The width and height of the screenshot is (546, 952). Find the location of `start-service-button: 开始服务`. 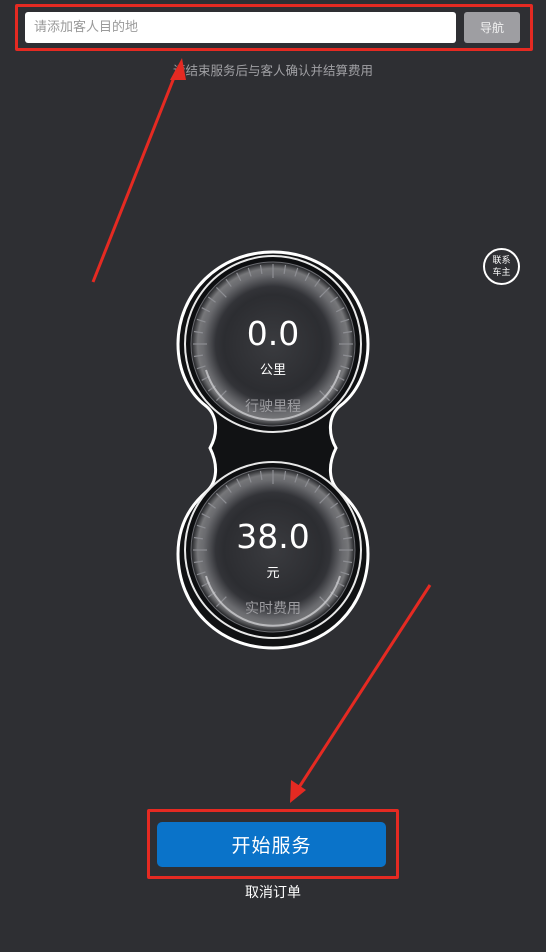

start-service-button: 开始服务 is located at coordinates (271, 844).